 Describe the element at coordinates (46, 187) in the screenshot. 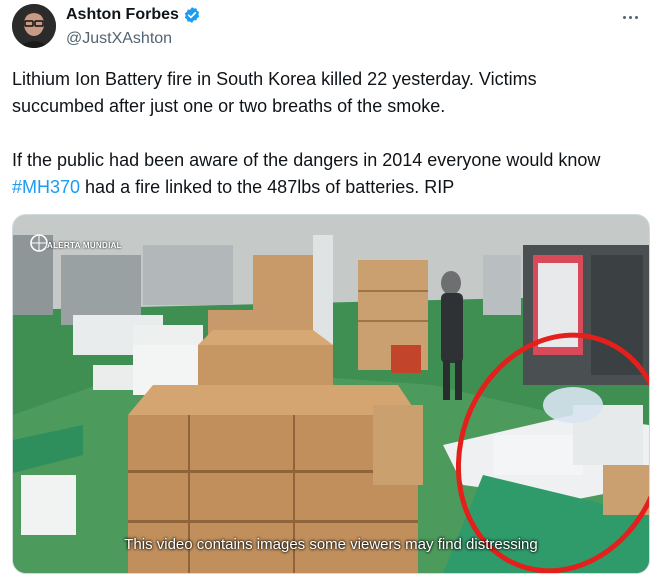

I see `hashtag-link: #MH370` at that location.